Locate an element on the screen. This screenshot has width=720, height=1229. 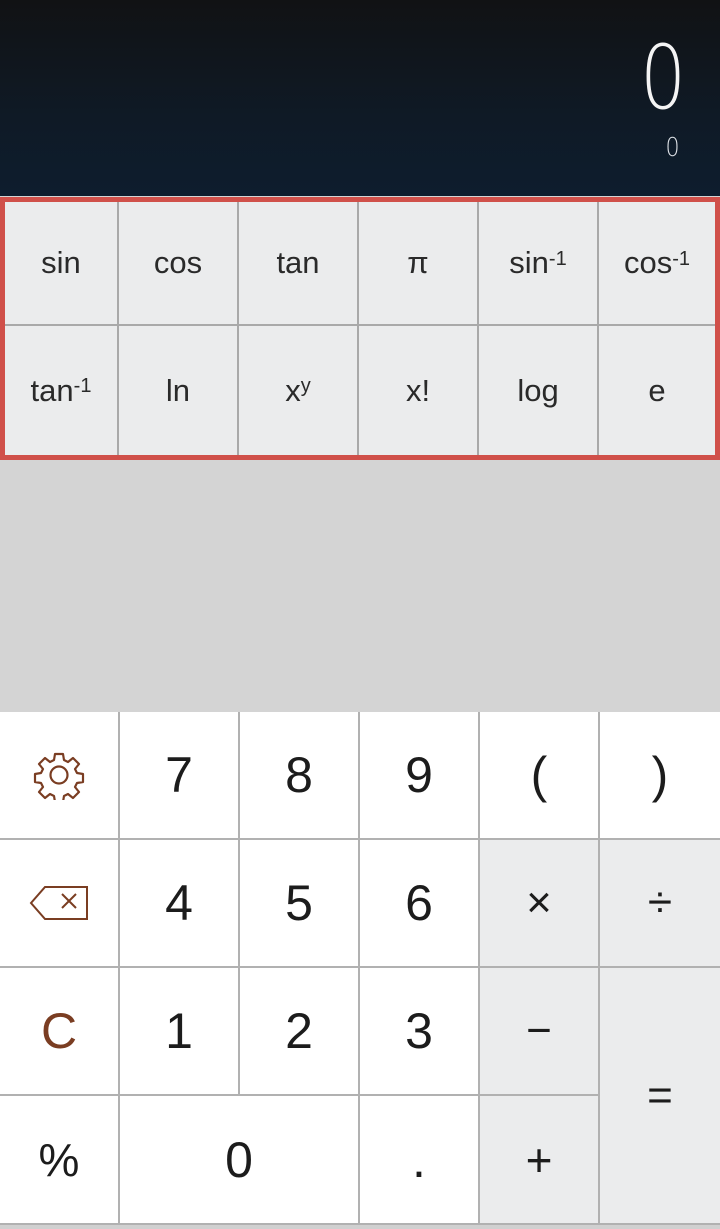
digit-4-button: 4 is located at coordinates (180, 904).